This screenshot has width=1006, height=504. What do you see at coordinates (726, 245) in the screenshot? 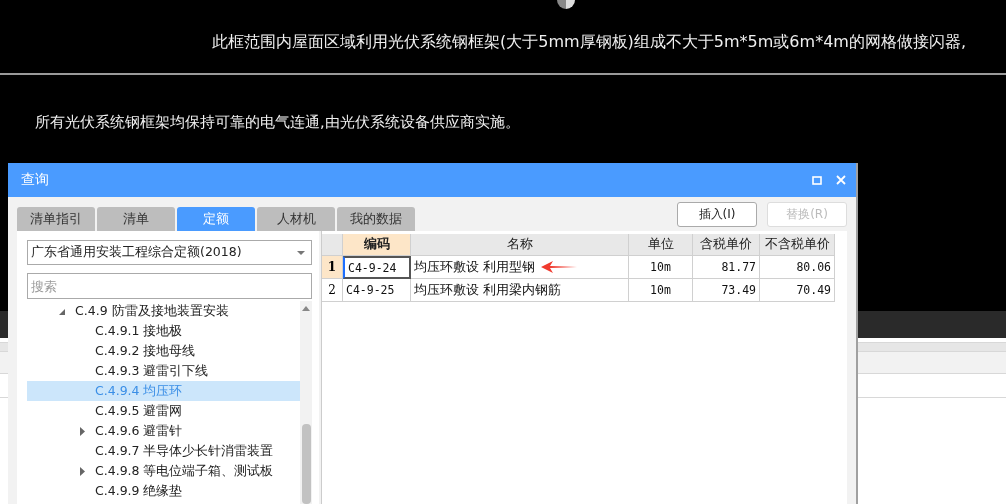
I see `column-header: 含税单价` at bounding box center [726, 245].